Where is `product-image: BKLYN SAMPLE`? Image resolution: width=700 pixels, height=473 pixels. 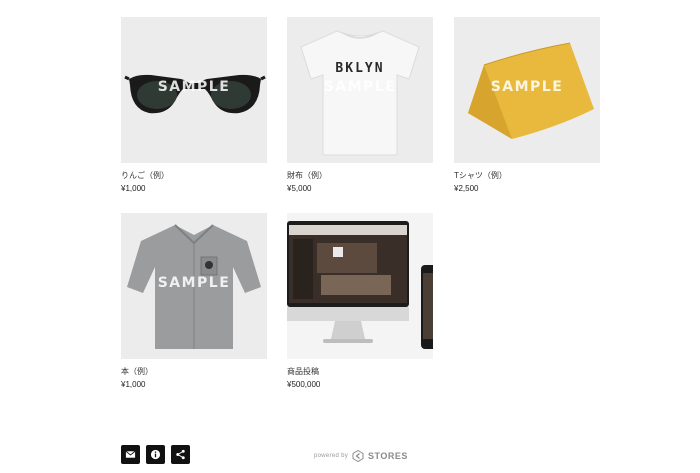 product-image: BKLYN SAMPLE is located at coordinates (360, 90).